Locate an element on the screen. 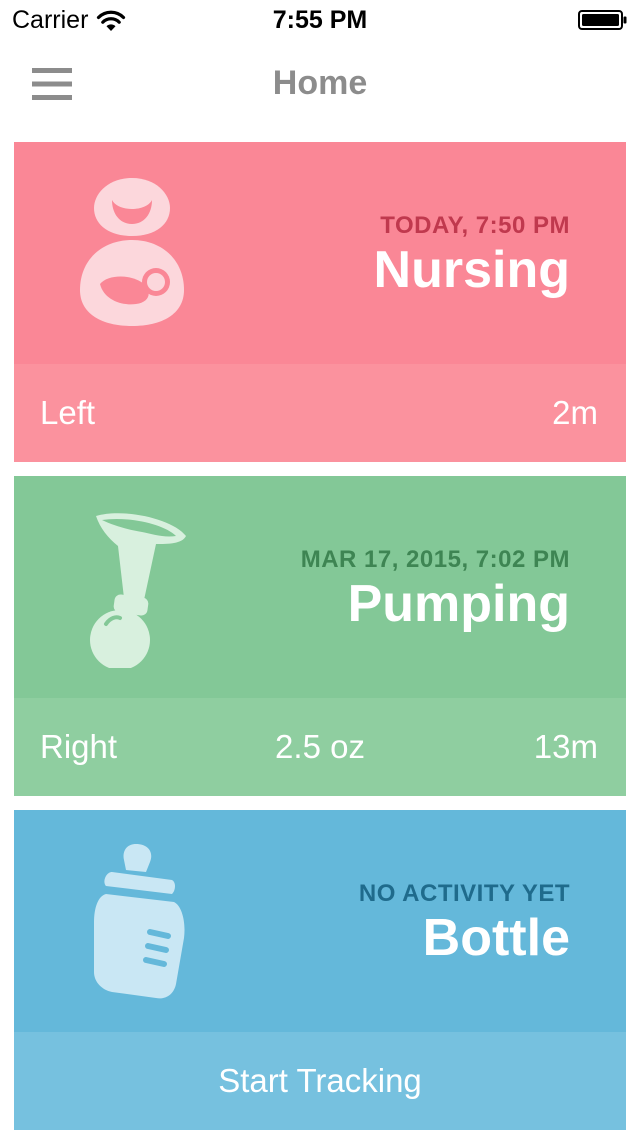 This screenshot has height=1136, width=640. start-tracking-label: Start Tracking is located at coordinates (320, 1080).